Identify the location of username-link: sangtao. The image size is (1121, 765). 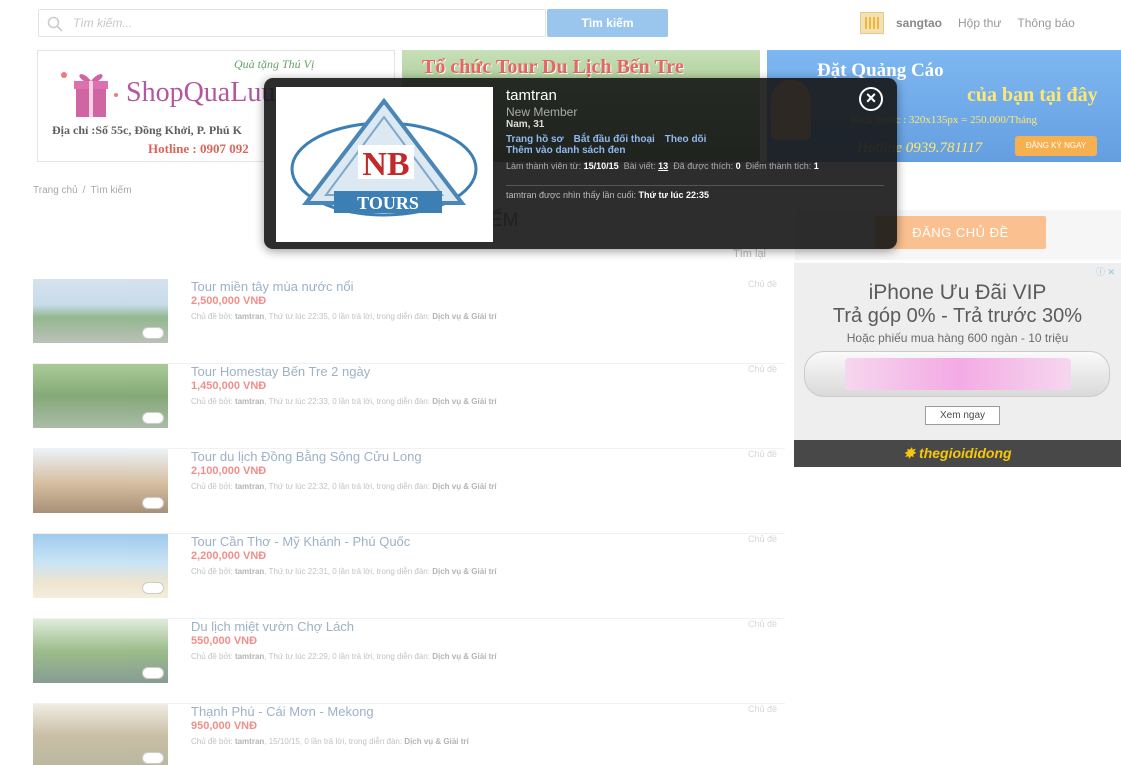
(919, 23).